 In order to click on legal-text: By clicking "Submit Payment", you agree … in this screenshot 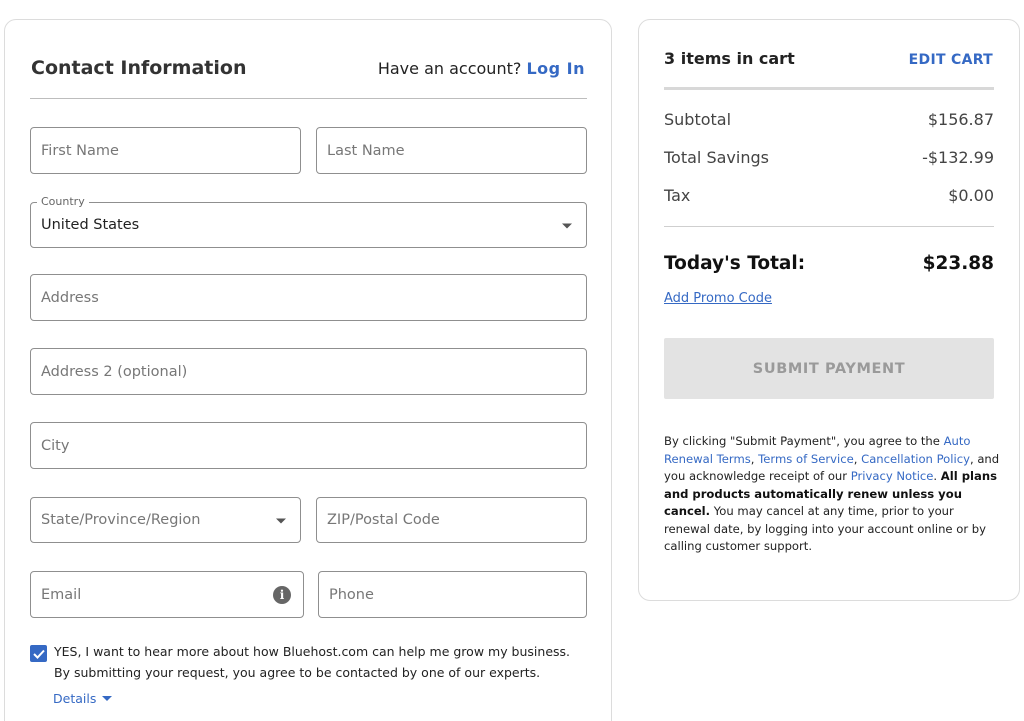, I will do `click(804, 441)`.